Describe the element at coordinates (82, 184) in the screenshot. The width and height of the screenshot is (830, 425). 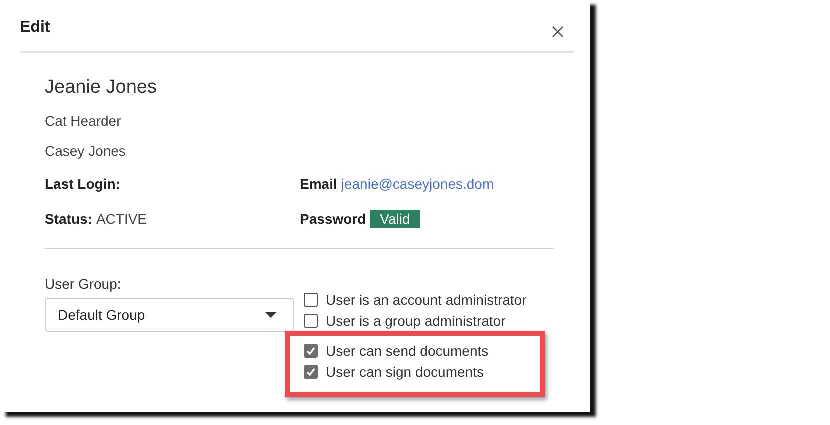
I see `field-label: Last Login:` at that location.